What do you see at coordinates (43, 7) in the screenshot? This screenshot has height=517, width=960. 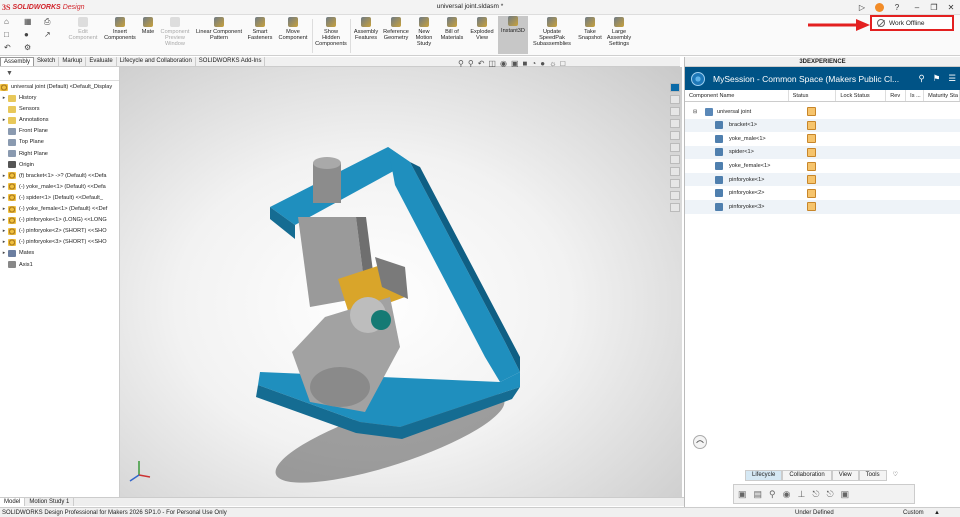 I see `app-logo: 3S SOLIDWORKS Design` at bounding box center [43, 7].